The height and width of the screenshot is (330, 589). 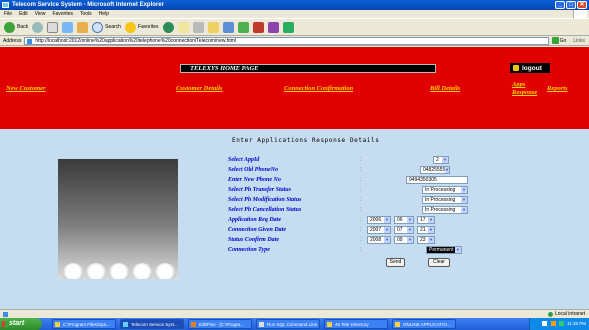 What do you see at coordinates (308, 68) in the screenshot?
I see `home-page-banner: TELEXYS HOME PAGE` at bounding box center [308, 68].